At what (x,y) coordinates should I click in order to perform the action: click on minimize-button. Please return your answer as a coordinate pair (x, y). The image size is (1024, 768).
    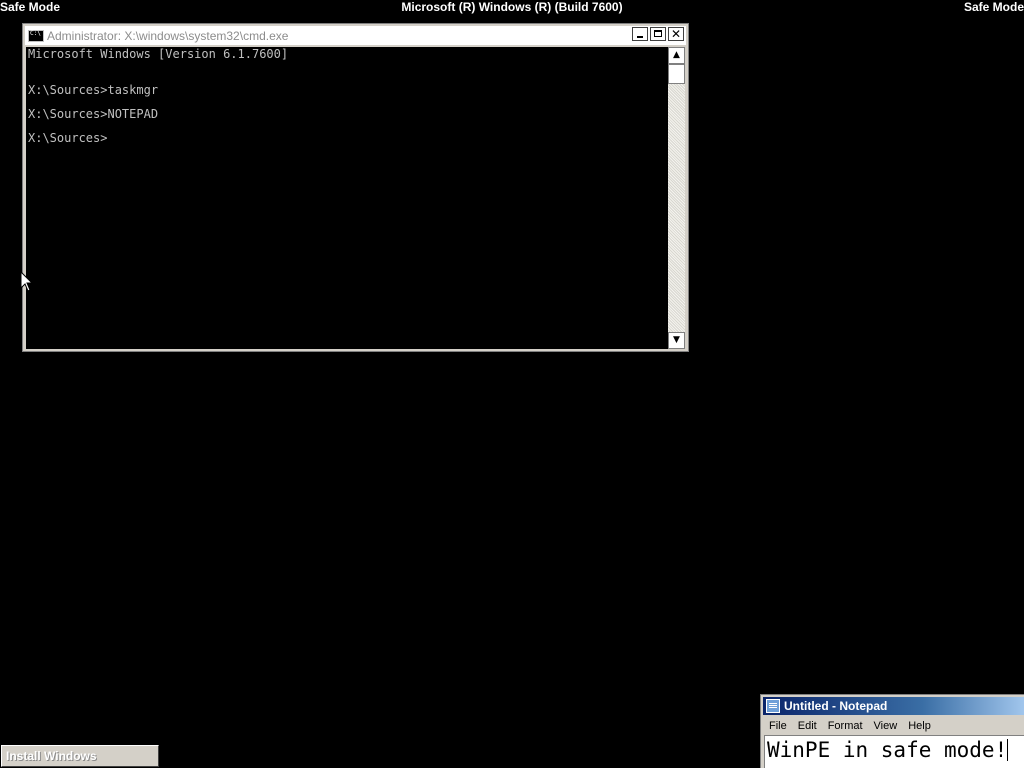
    Looking at the image, I should click on (640, 34).